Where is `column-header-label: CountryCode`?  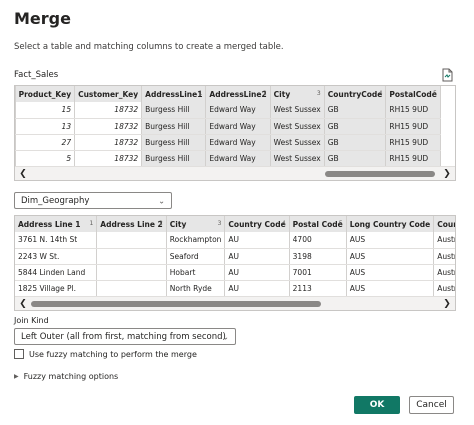
column-header-label: CountryCode is located at coordinates (355, 94).